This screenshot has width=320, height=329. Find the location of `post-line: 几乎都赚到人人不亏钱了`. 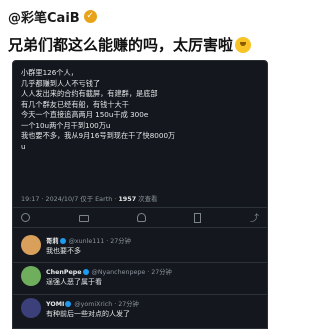

post-line: 几乎都赚到人人不亏钱了 is located at coordinates (61, 83).